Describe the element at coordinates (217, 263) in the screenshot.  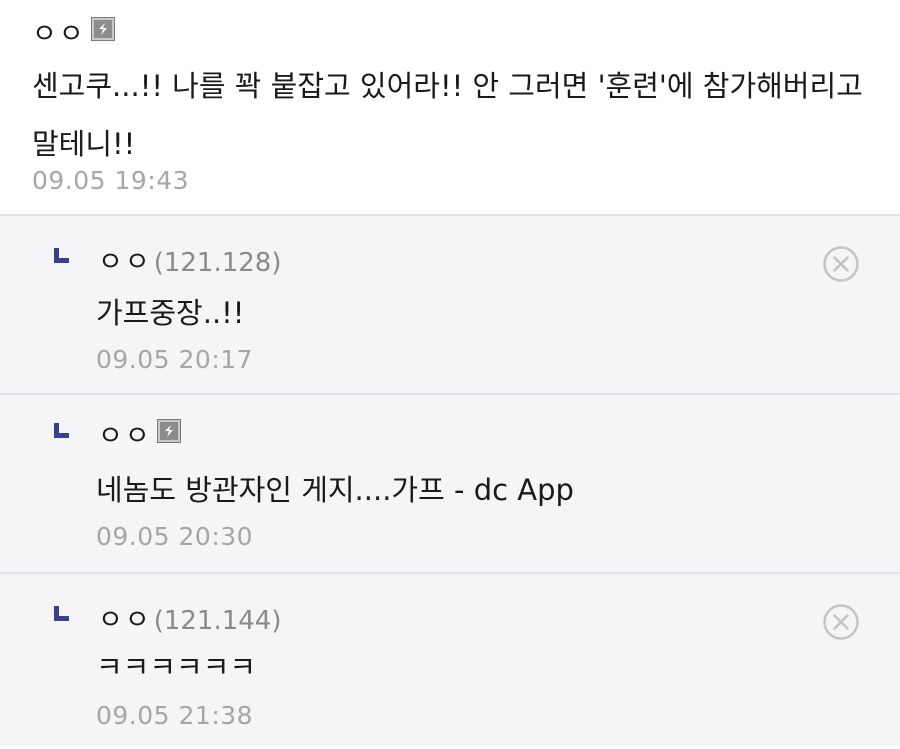
I see `ip-address: (121.128)` at that location.